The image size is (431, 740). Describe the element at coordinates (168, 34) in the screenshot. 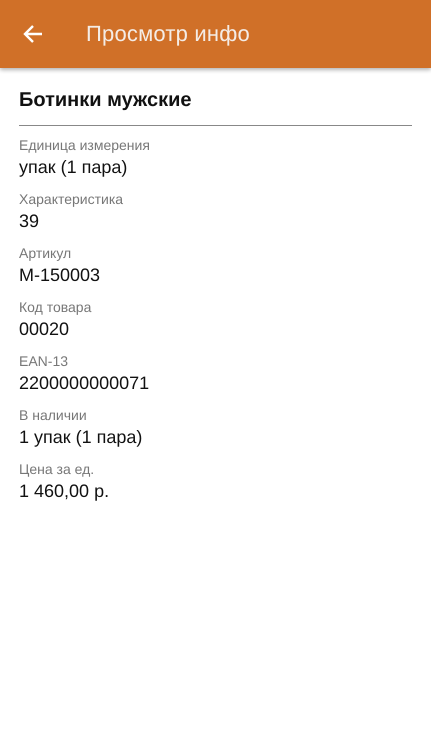

I see `screen-title: Просмотр инфо` at that location.